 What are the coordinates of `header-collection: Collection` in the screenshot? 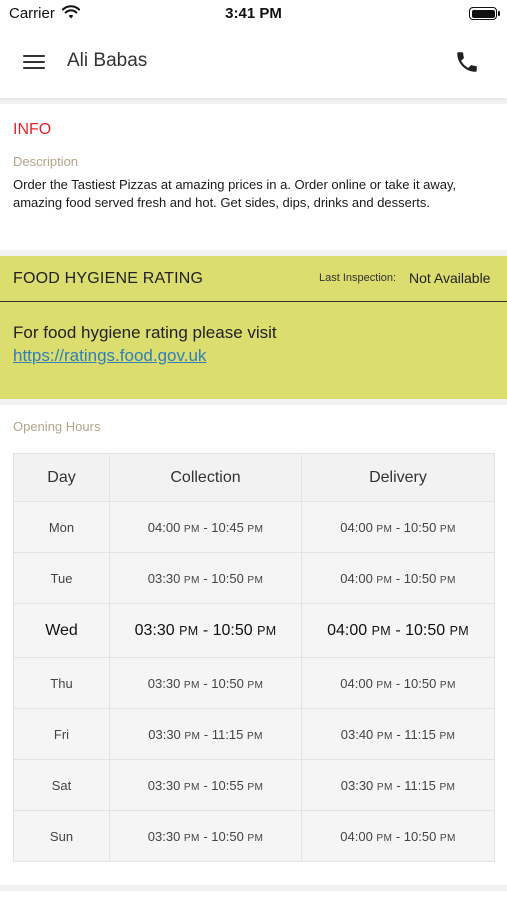 It's located at (205, 477).